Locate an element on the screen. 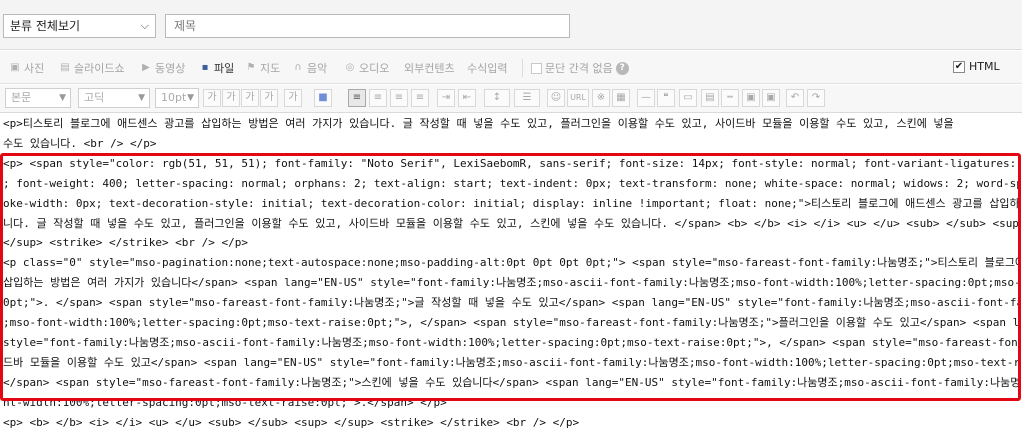 The image size is (1022, 437). music-label: 음악 is located at coordinates (317, 68).